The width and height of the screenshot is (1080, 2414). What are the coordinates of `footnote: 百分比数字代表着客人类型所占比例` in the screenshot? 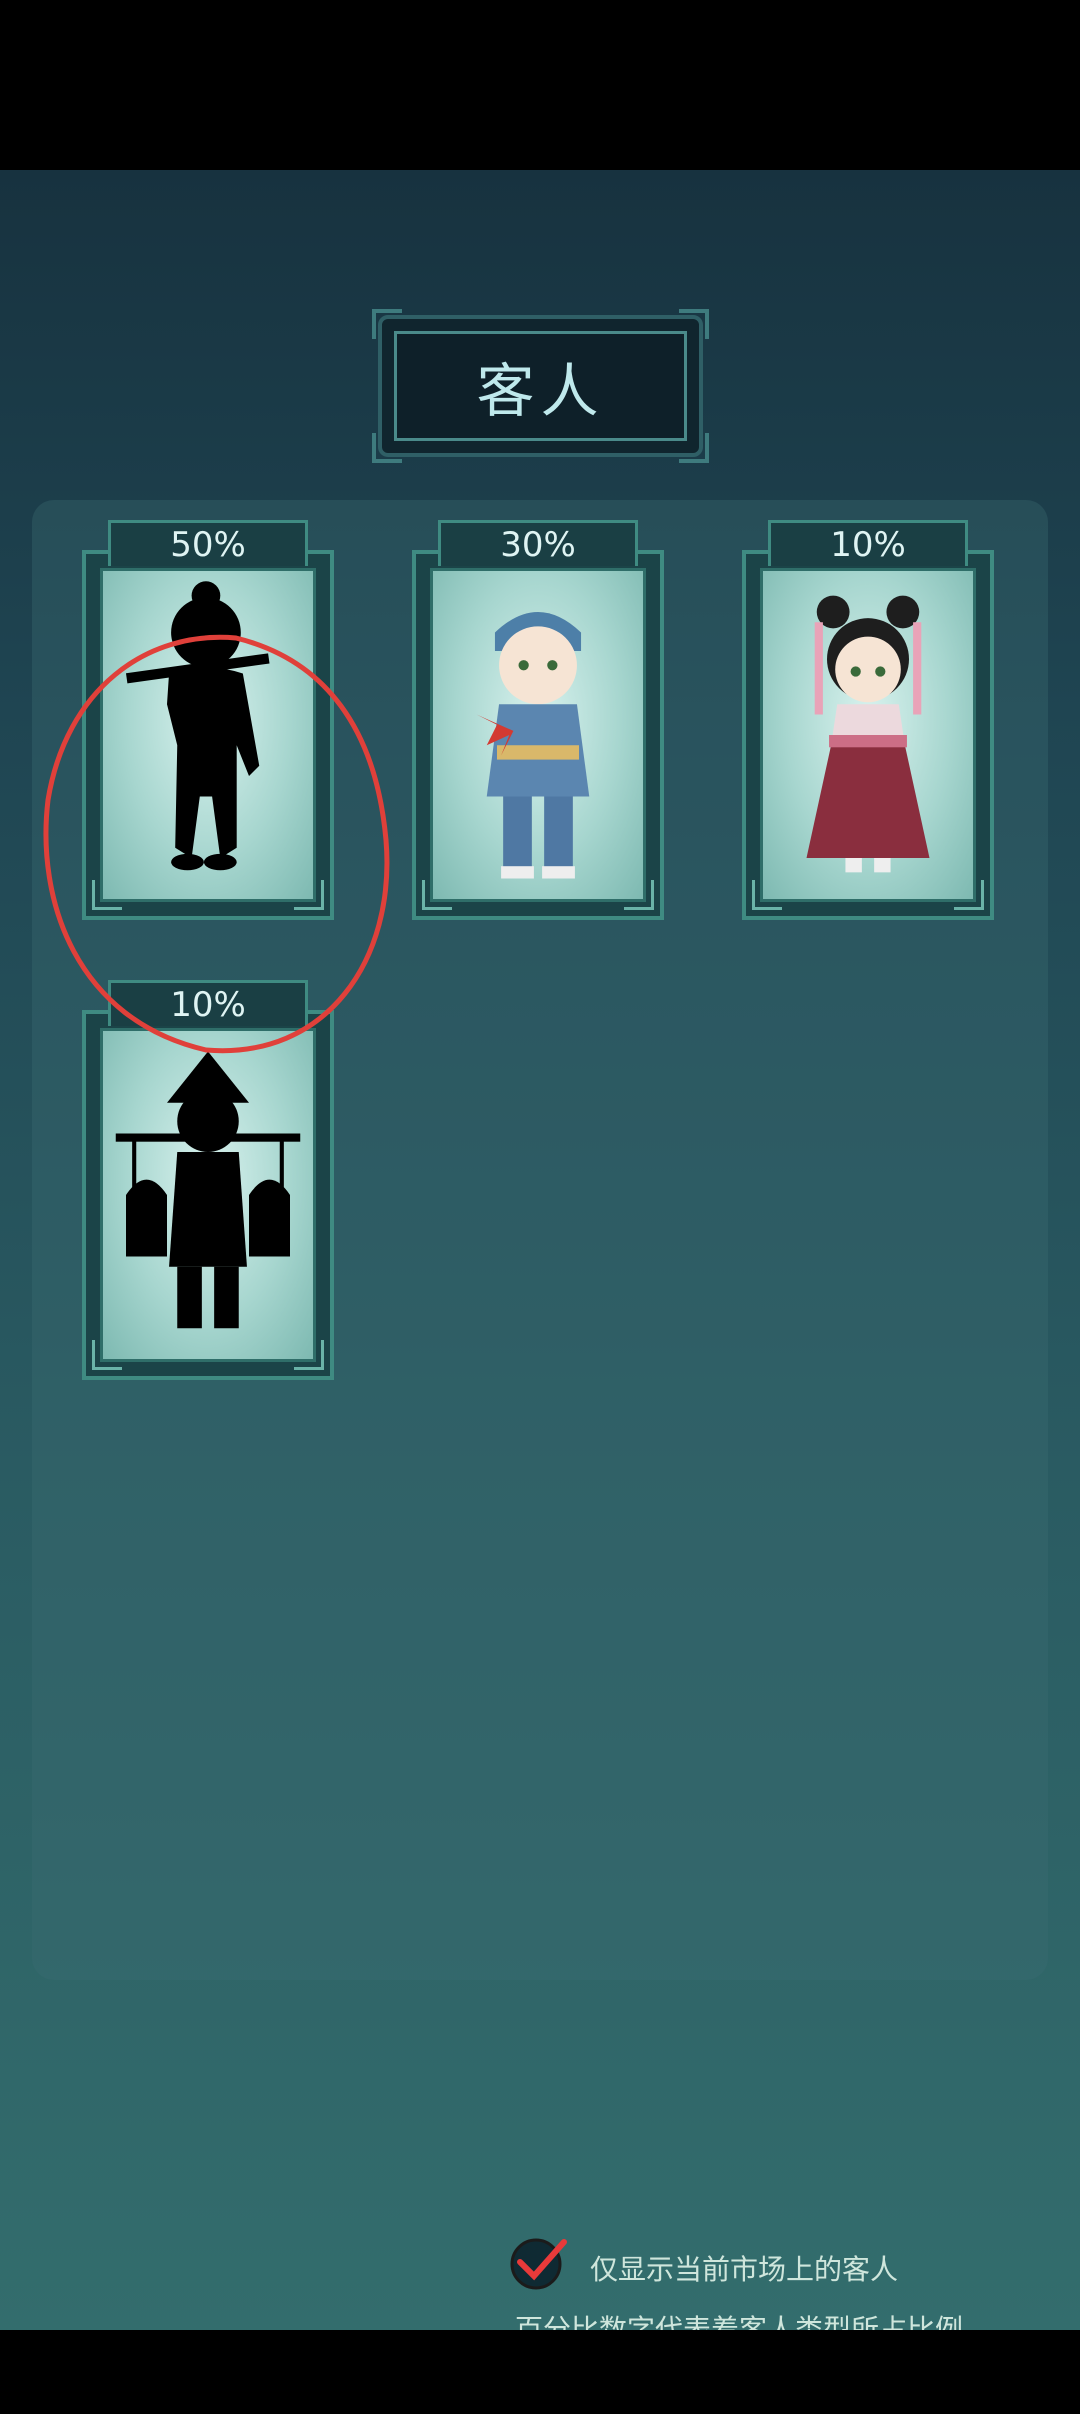 It's located at (739, 2321).